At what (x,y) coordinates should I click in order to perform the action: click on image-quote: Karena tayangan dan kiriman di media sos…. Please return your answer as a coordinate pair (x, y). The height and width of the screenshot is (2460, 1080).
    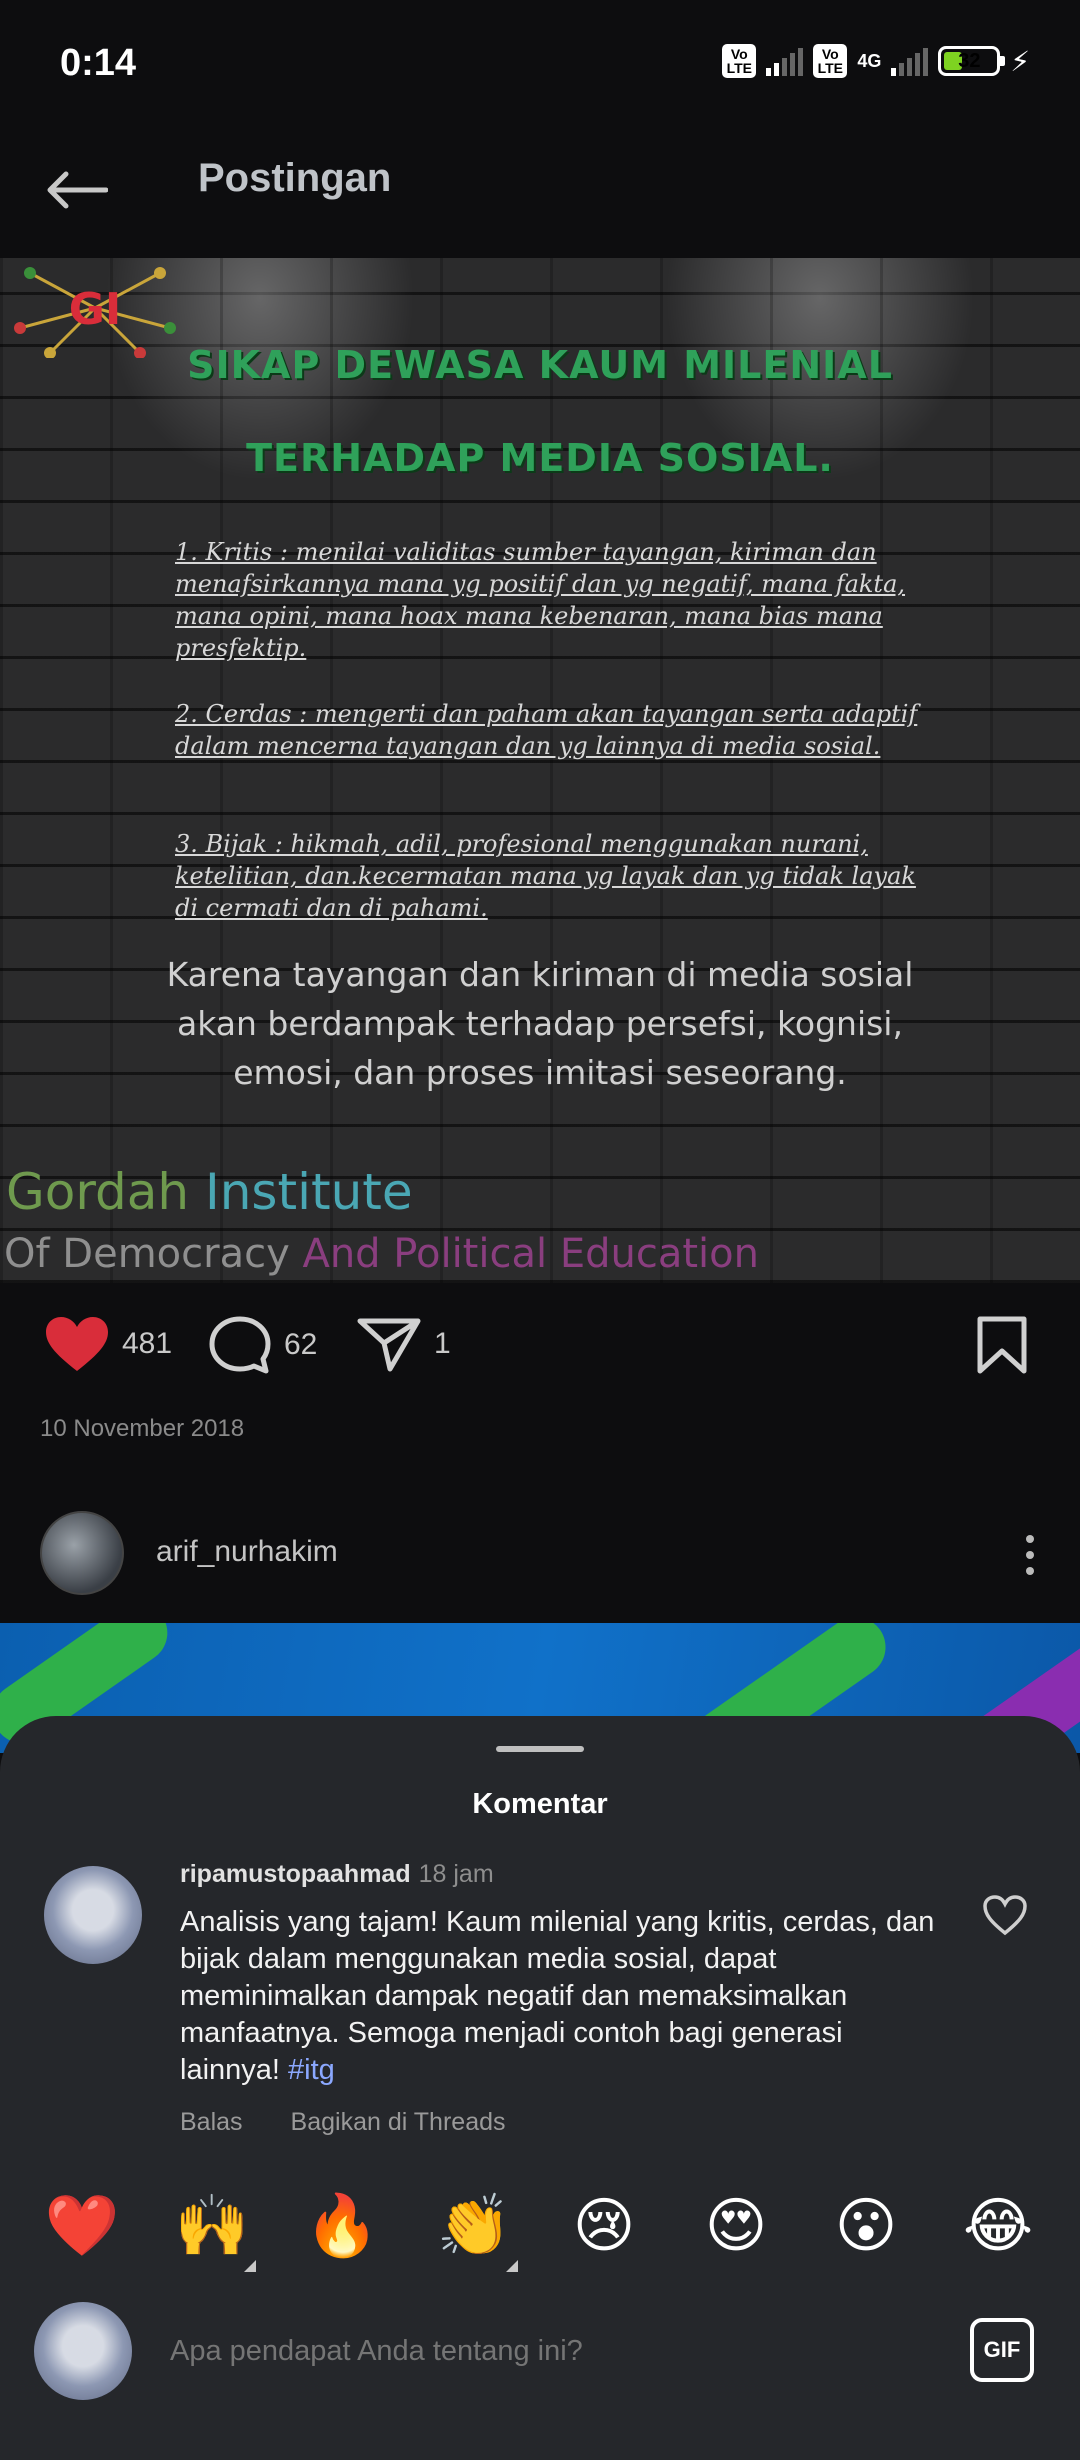
    Looking at the image, I should click on (540, 1023).